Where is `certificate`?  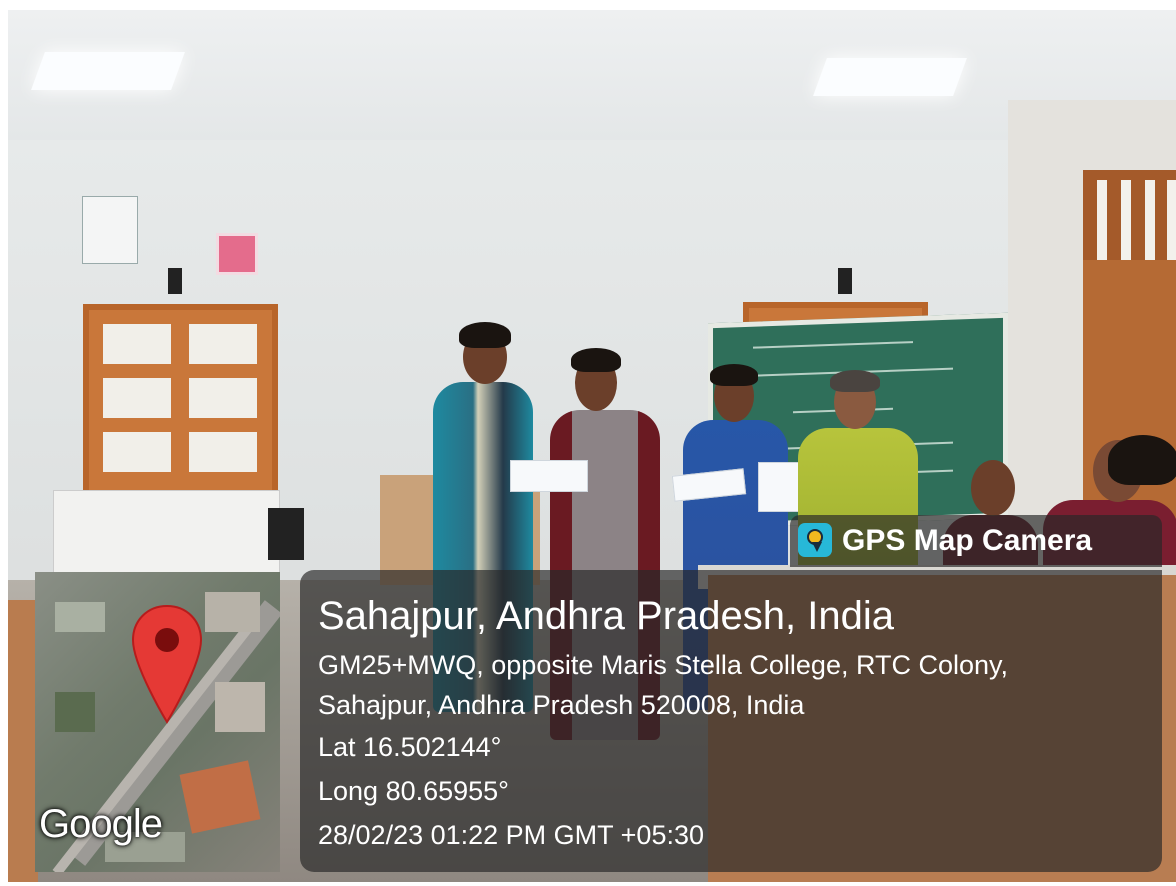 certificate is located at coordinates (549, 476).